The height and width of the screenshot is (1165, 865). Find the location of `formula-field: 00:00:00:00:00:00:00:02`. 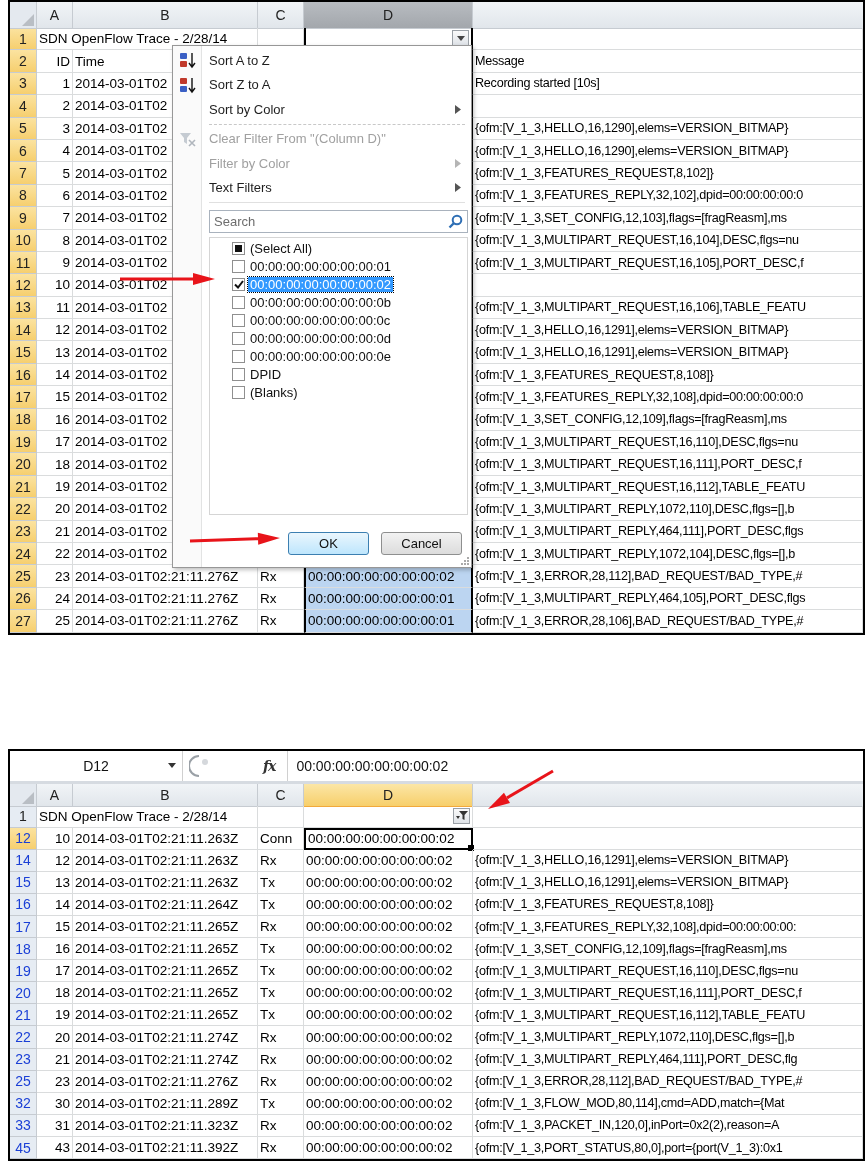

formula-field: 00:00:00:00:00:00:00:02 is located at coordinates (575, 765).